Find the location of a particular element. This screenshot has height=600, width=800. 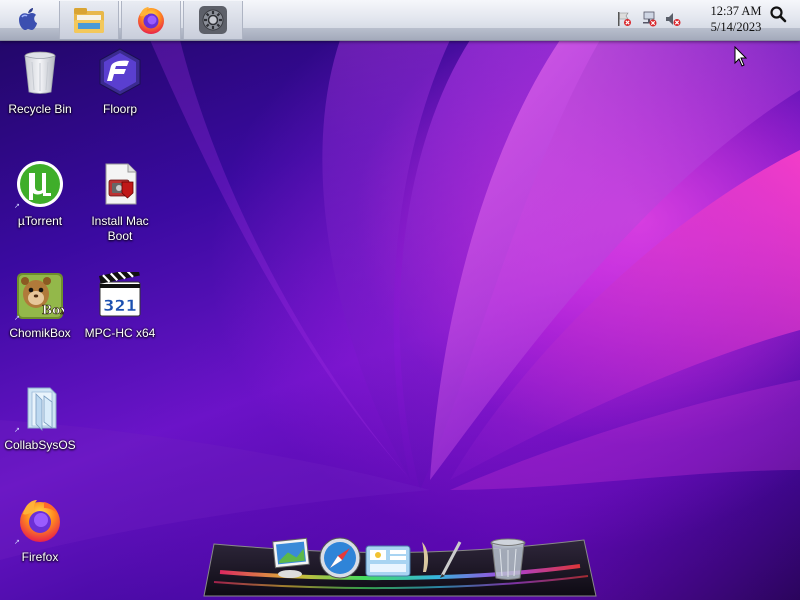

mpc-hc-icon: 321 is located at coordinates (120, 292).